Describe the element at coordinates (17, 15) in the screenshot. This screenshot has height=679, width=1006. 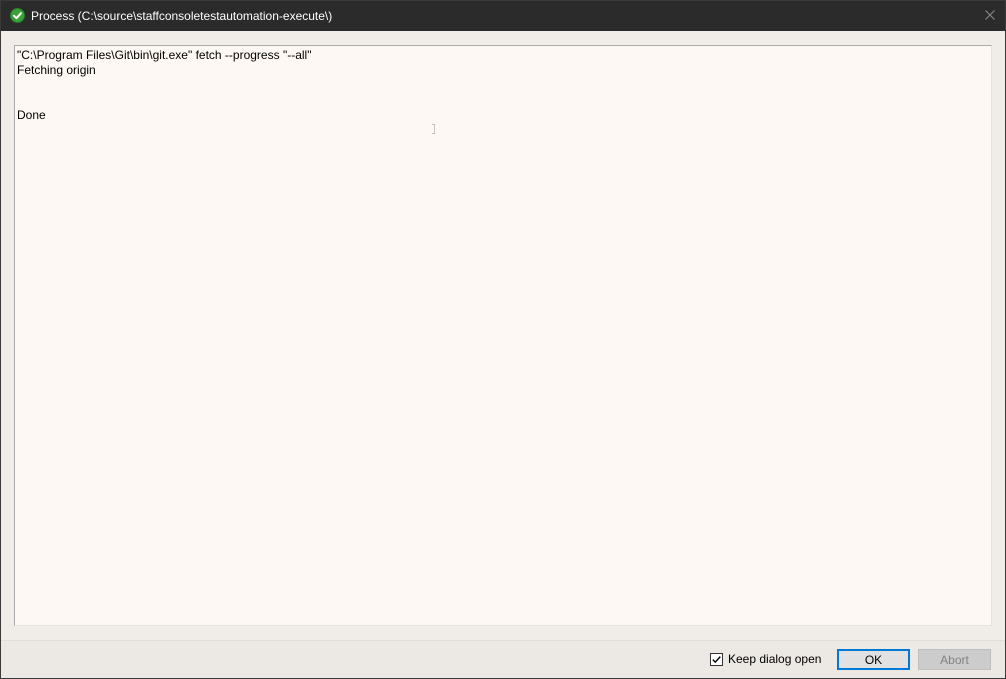
I see `success-check-icon` at that location.